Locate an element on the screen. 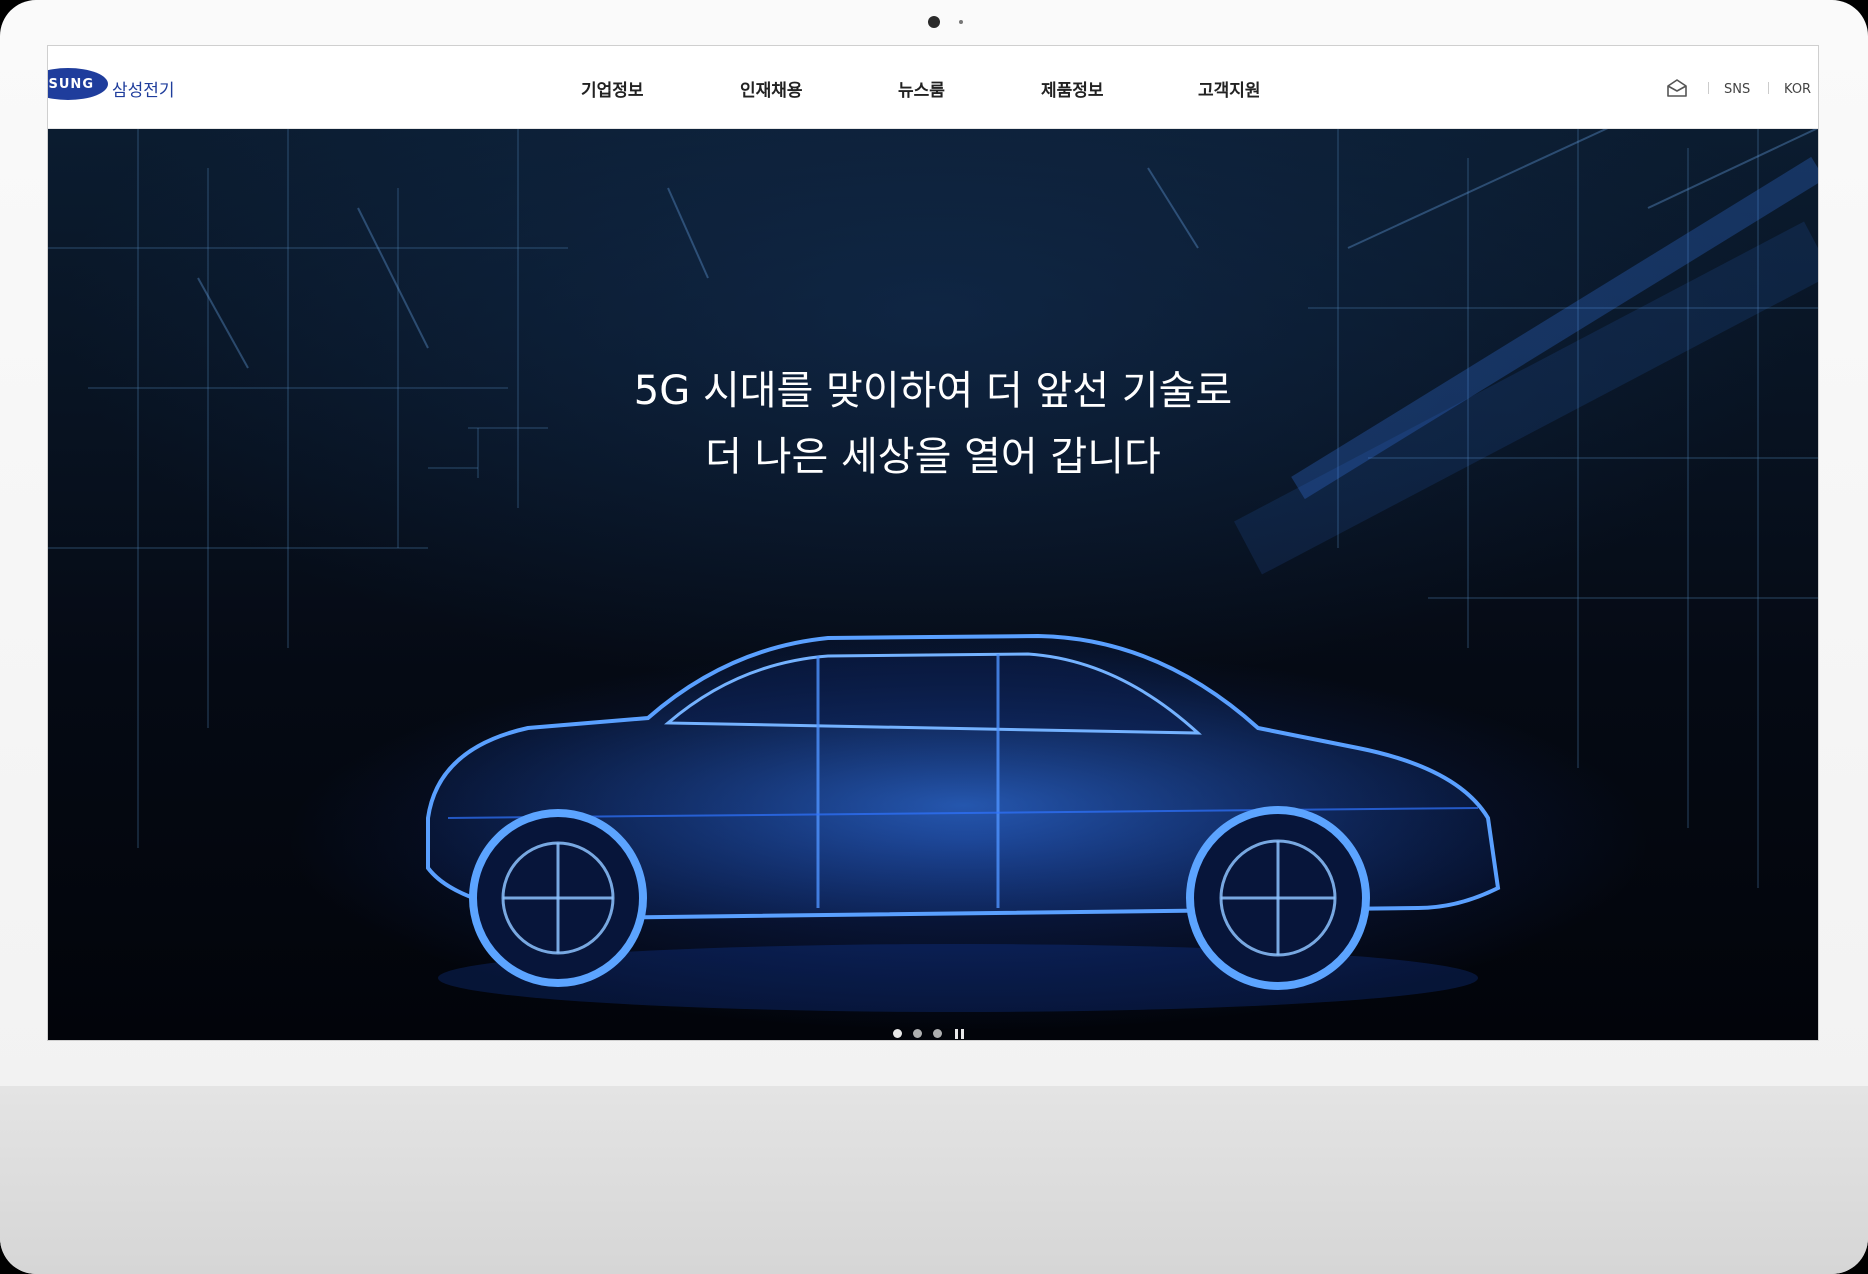  language-selector: KOR is located at coordinates (1797, 89).